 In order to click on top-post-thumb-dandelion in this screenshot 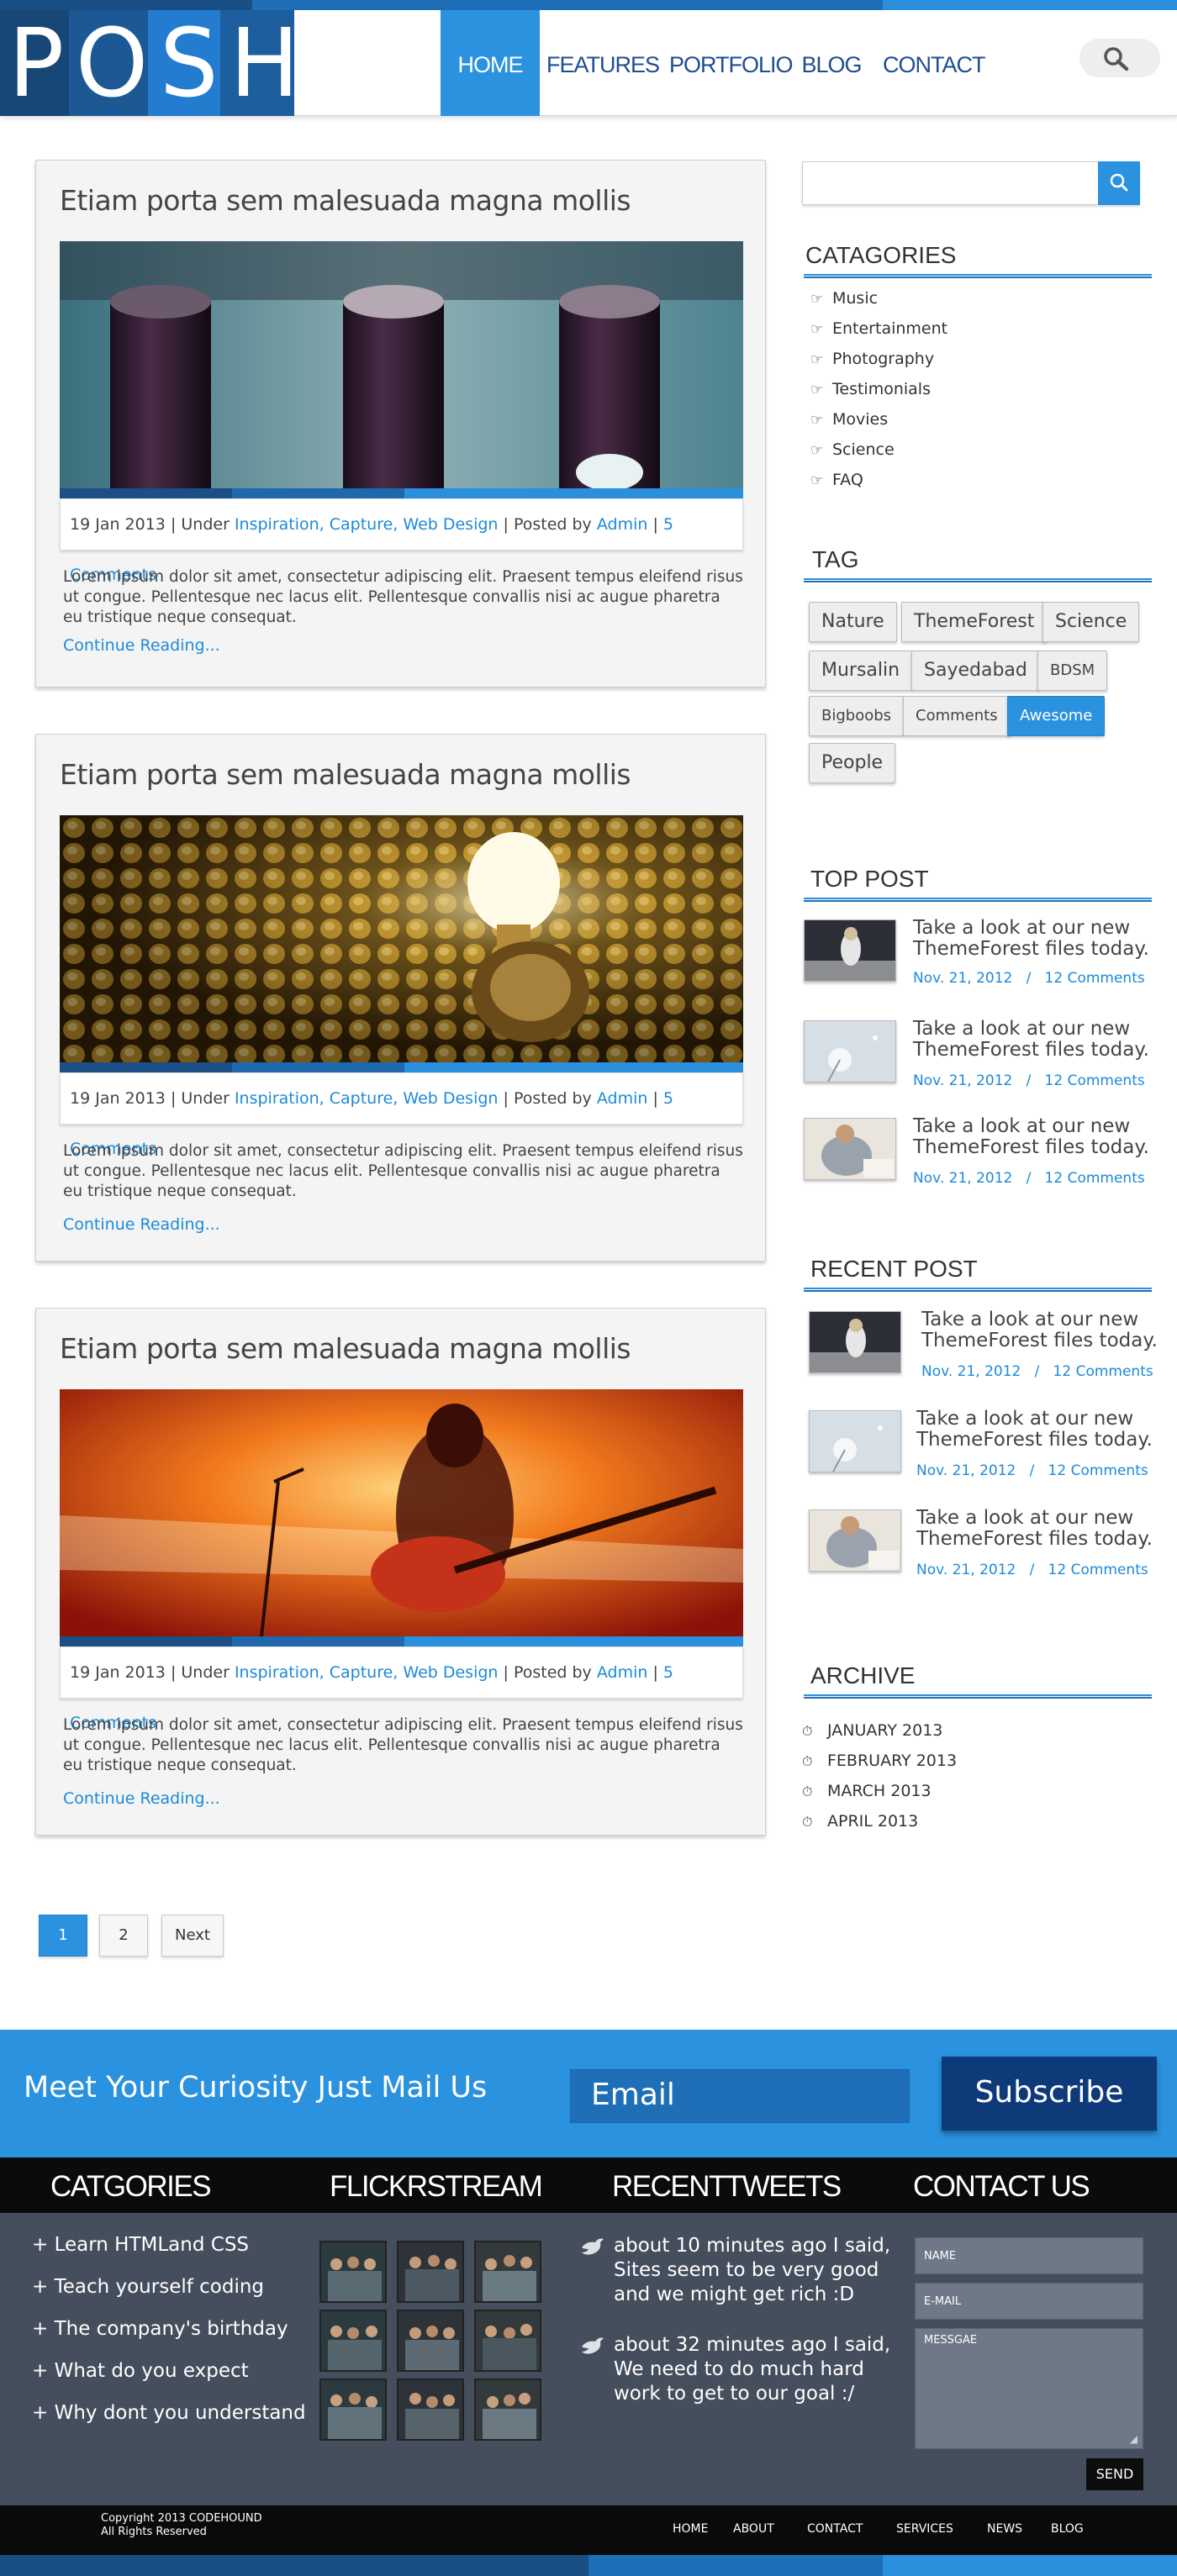, I will do `click(850, 1051)`.